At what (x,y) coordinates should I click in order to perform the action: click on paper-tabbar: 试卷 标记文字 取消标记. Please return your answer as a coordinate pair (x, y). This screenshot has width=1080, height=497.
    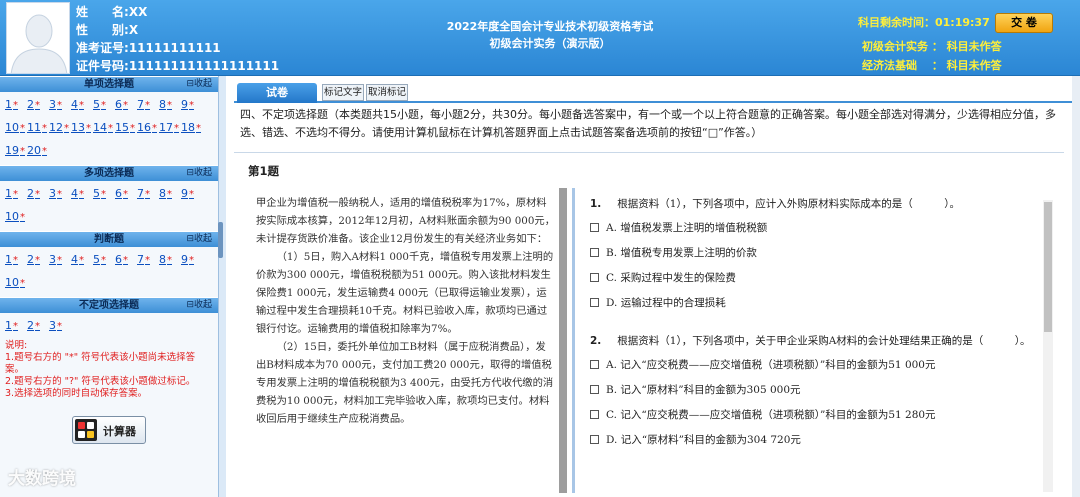
    Looking at the image, I should click on (653, 92).